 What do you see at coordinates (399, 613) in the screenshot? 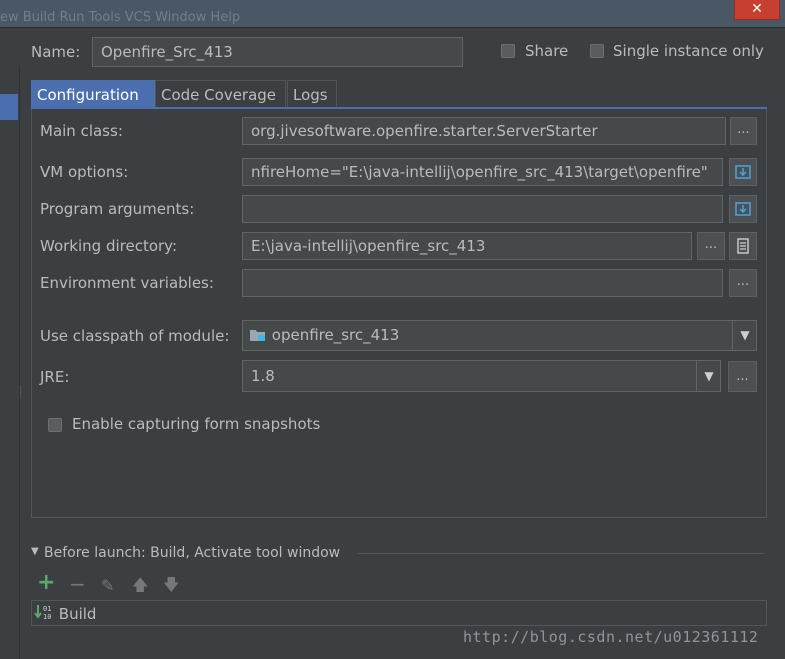
I see `before-launch-task-list: 01 10 Build` at bounding box center [399, 613].